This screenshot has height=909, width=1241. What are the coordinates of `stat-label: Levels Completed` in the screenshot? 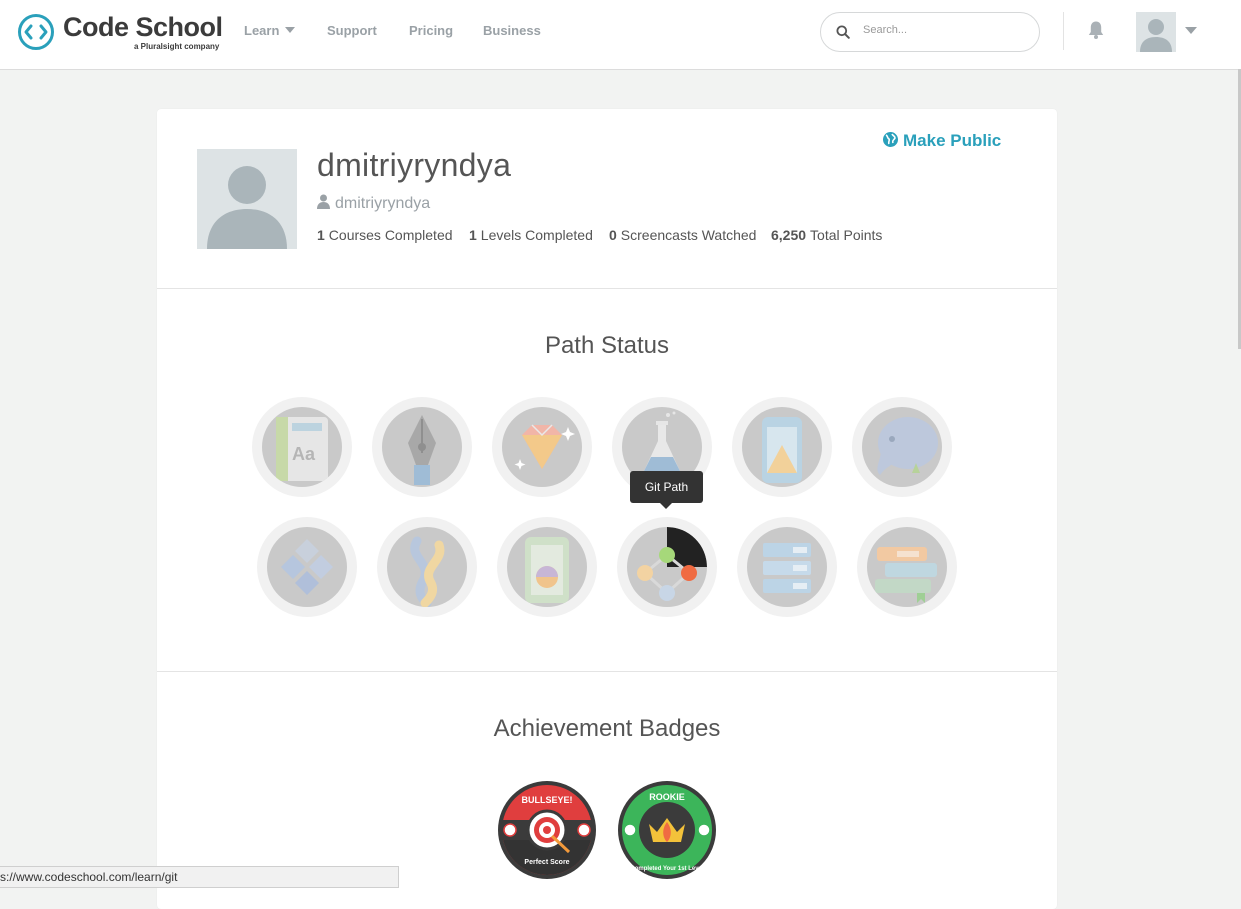 It's located at (536, 235).